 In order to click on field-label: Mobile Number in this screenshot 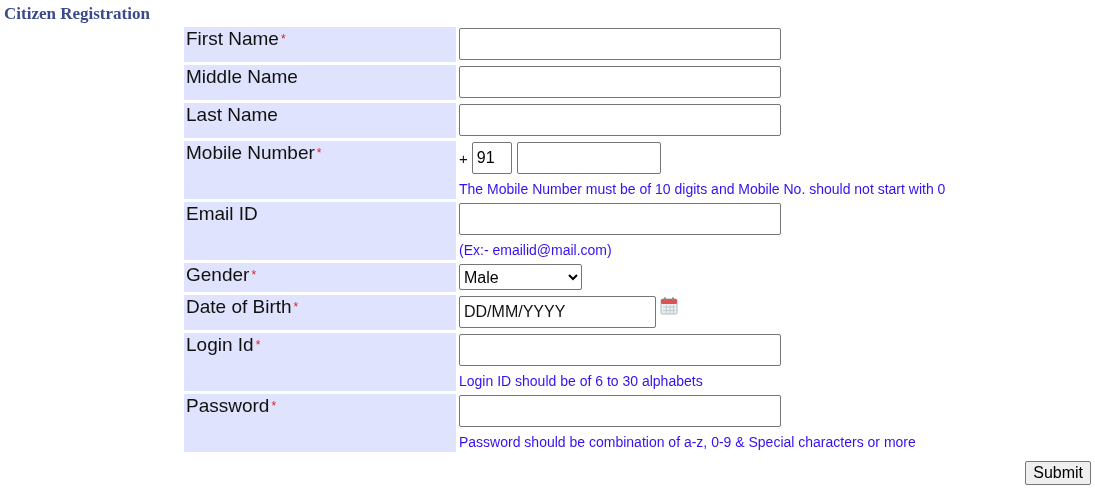, I will do `click(250, 152)`.